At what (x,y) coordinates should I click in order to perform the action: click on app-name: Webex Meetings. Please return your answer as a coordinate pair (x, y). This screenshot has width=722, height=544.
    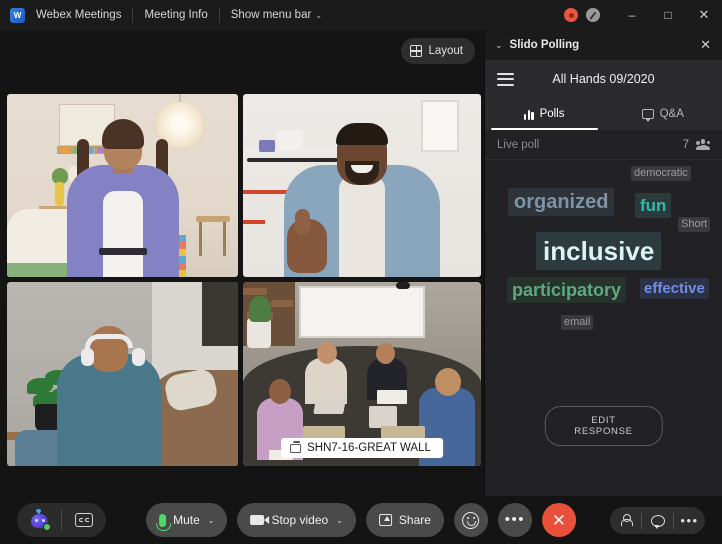
    Looking at the image, I should click on (79, 15).